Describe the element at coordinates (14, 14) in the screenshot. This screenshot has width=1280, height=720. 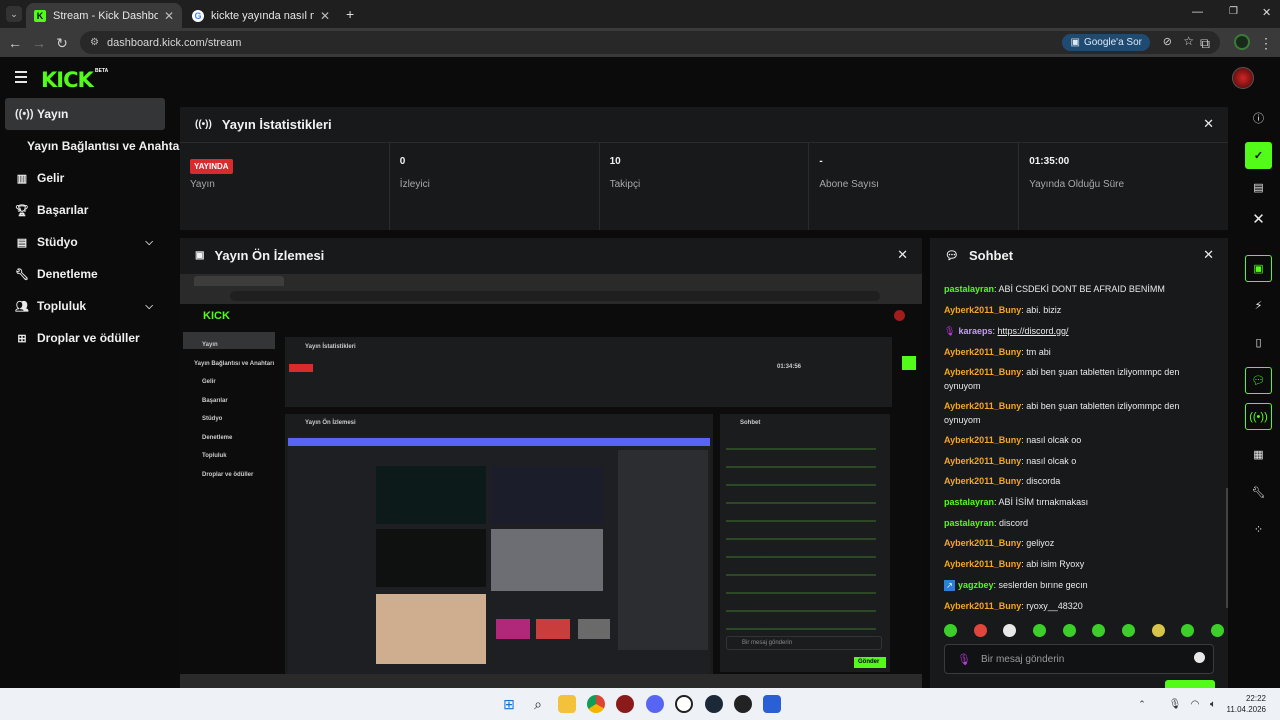
I see `tab-list-button: ⌄` at that location.